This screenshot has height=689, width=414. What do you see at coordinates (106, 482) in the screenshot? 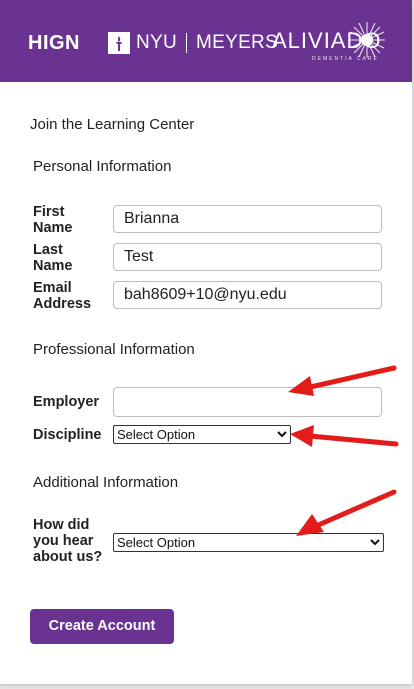
I see `section-title-additional: Additional Information` at bounding box center [106, 482].